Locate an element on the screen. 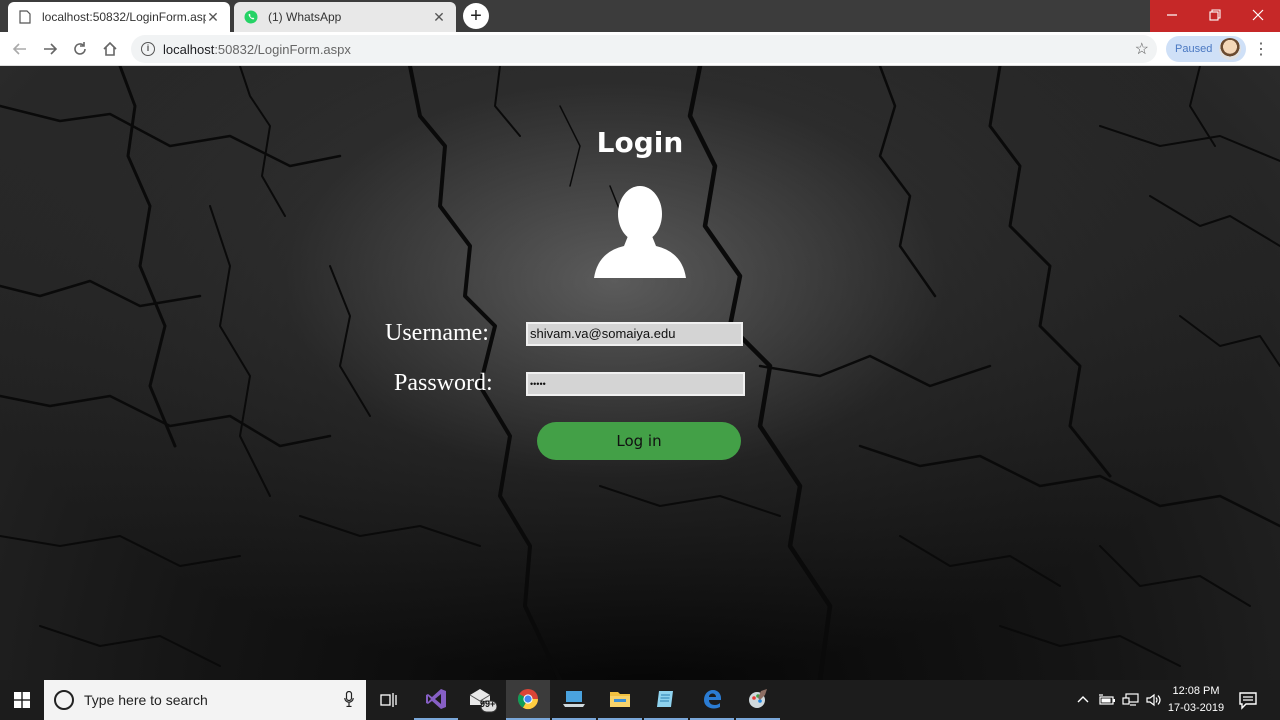 Image resolution: width=1280 pixels, height=720 pixels. username-label: Username: is located at coordinates (437, 333).